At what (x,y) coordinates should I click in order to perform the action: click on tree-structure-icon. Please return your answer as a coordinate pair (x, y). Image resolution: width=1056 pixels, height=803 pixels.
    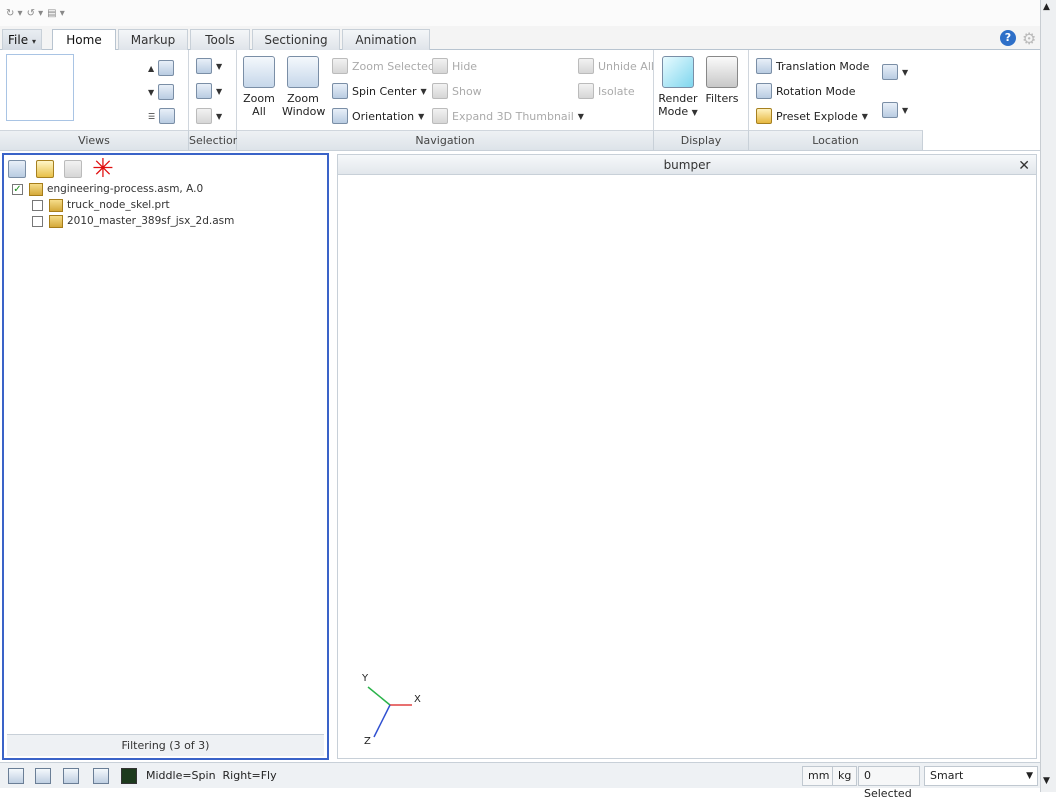
    Looking at the image, I should click on (73, 169).